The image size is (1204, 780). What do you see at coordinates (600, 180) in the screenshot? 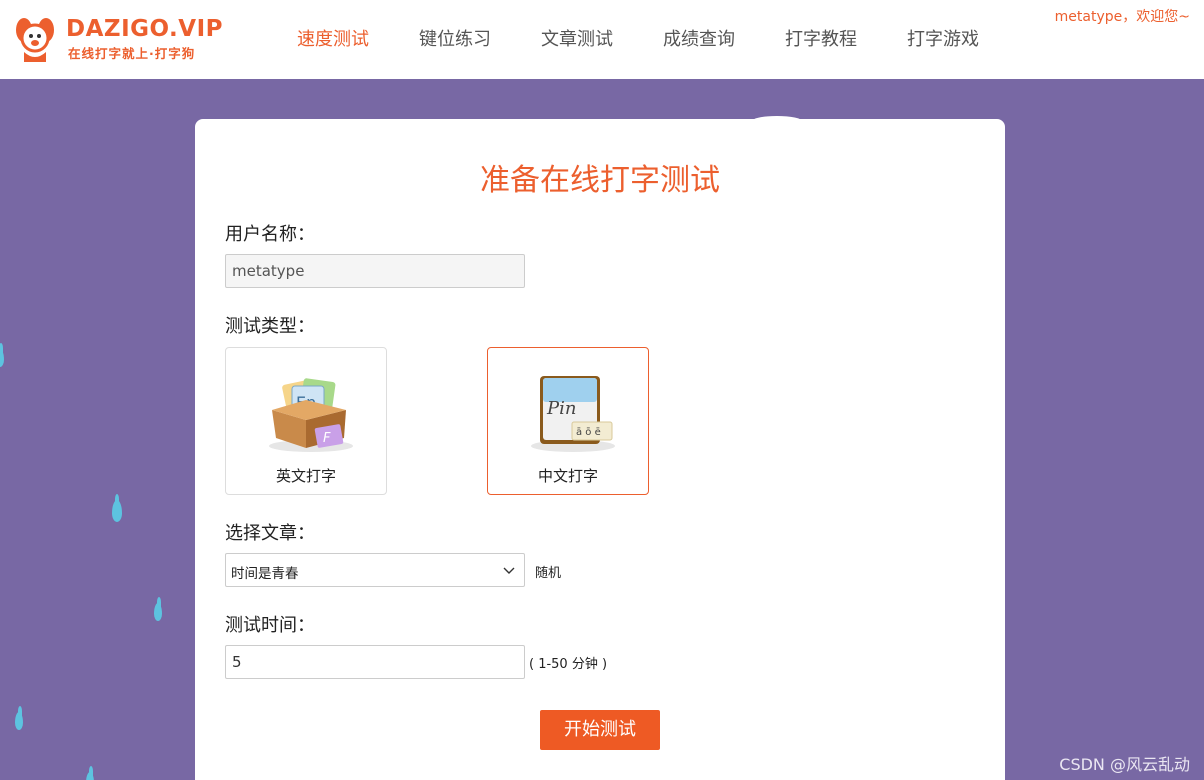
I see `form-title: 准备在线打字测试` at bounding box center [600, 180].